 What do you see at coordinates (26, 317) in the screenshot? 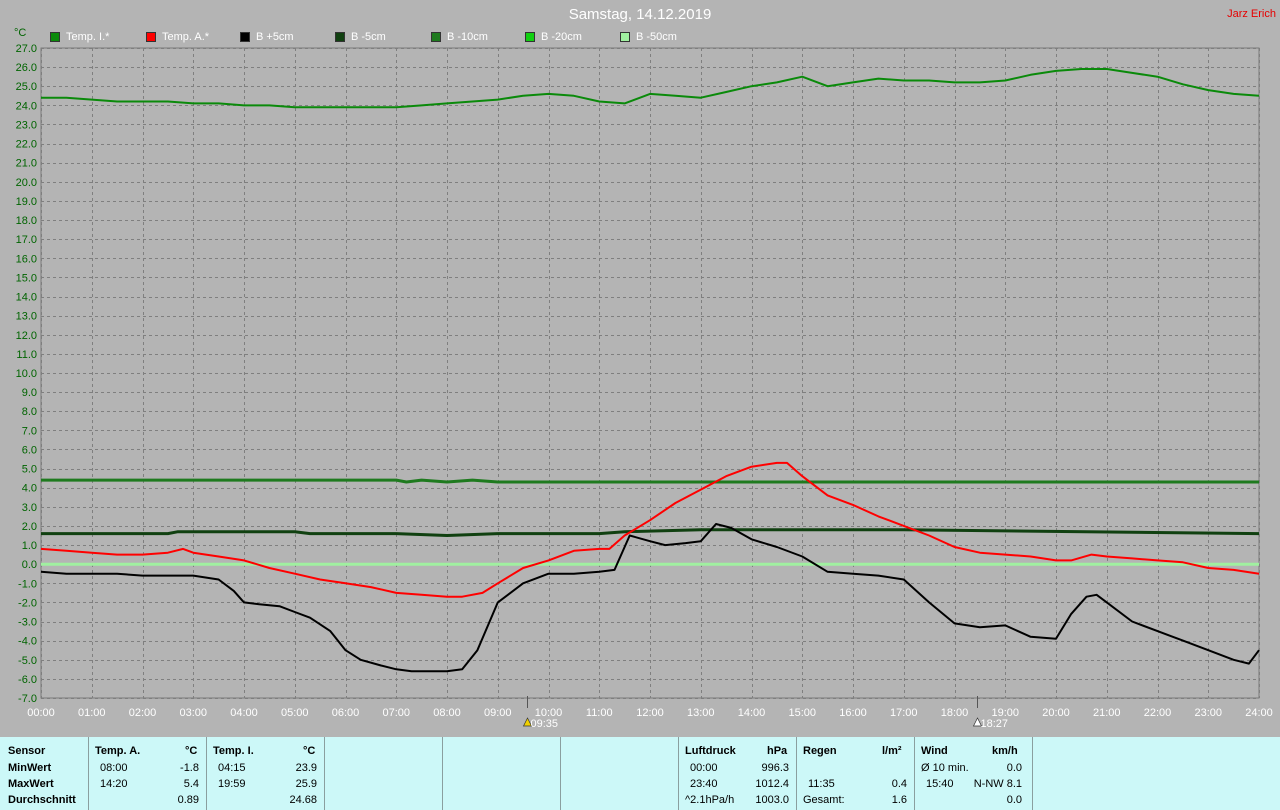
I see `y-tick-label: 13.0` at bounding box center [26, 317].